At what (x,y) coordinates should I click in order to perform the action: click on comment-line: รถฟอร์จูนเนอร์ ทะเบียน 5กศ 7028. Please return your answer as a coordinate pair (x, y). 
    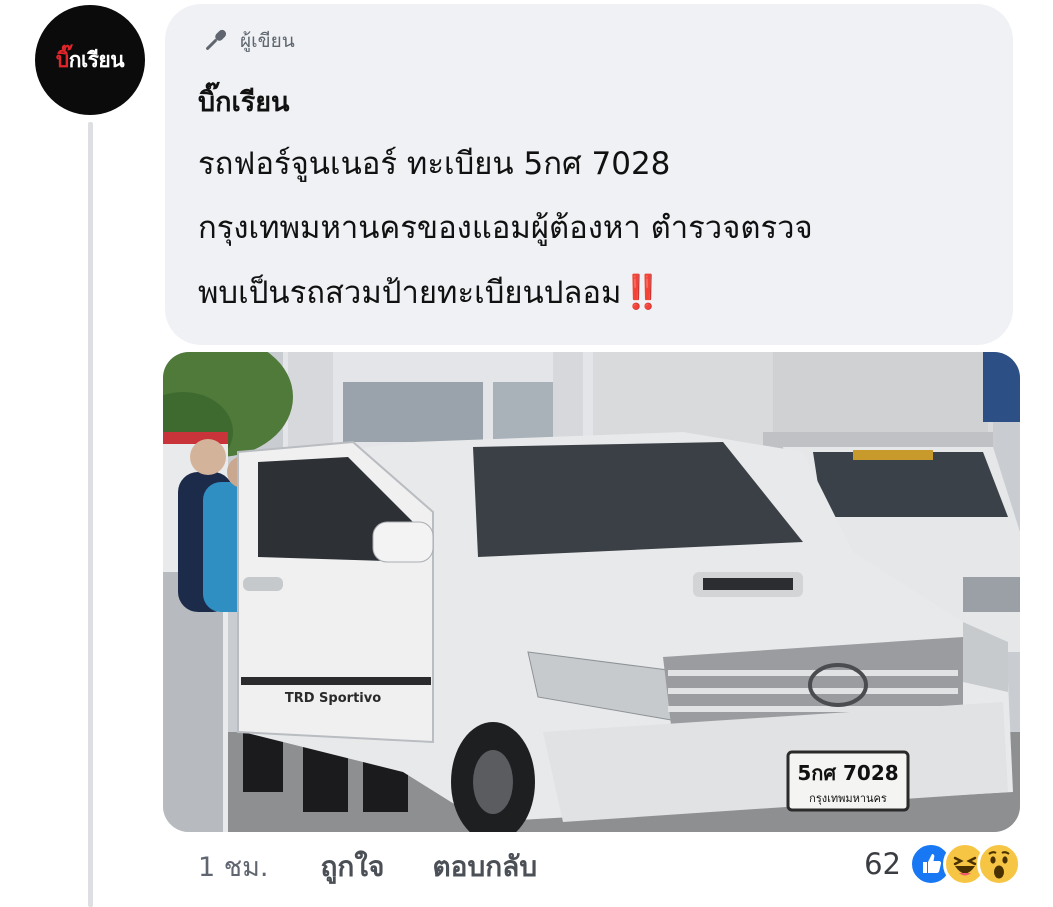
    Looking at the image, I should click on (434, 164).